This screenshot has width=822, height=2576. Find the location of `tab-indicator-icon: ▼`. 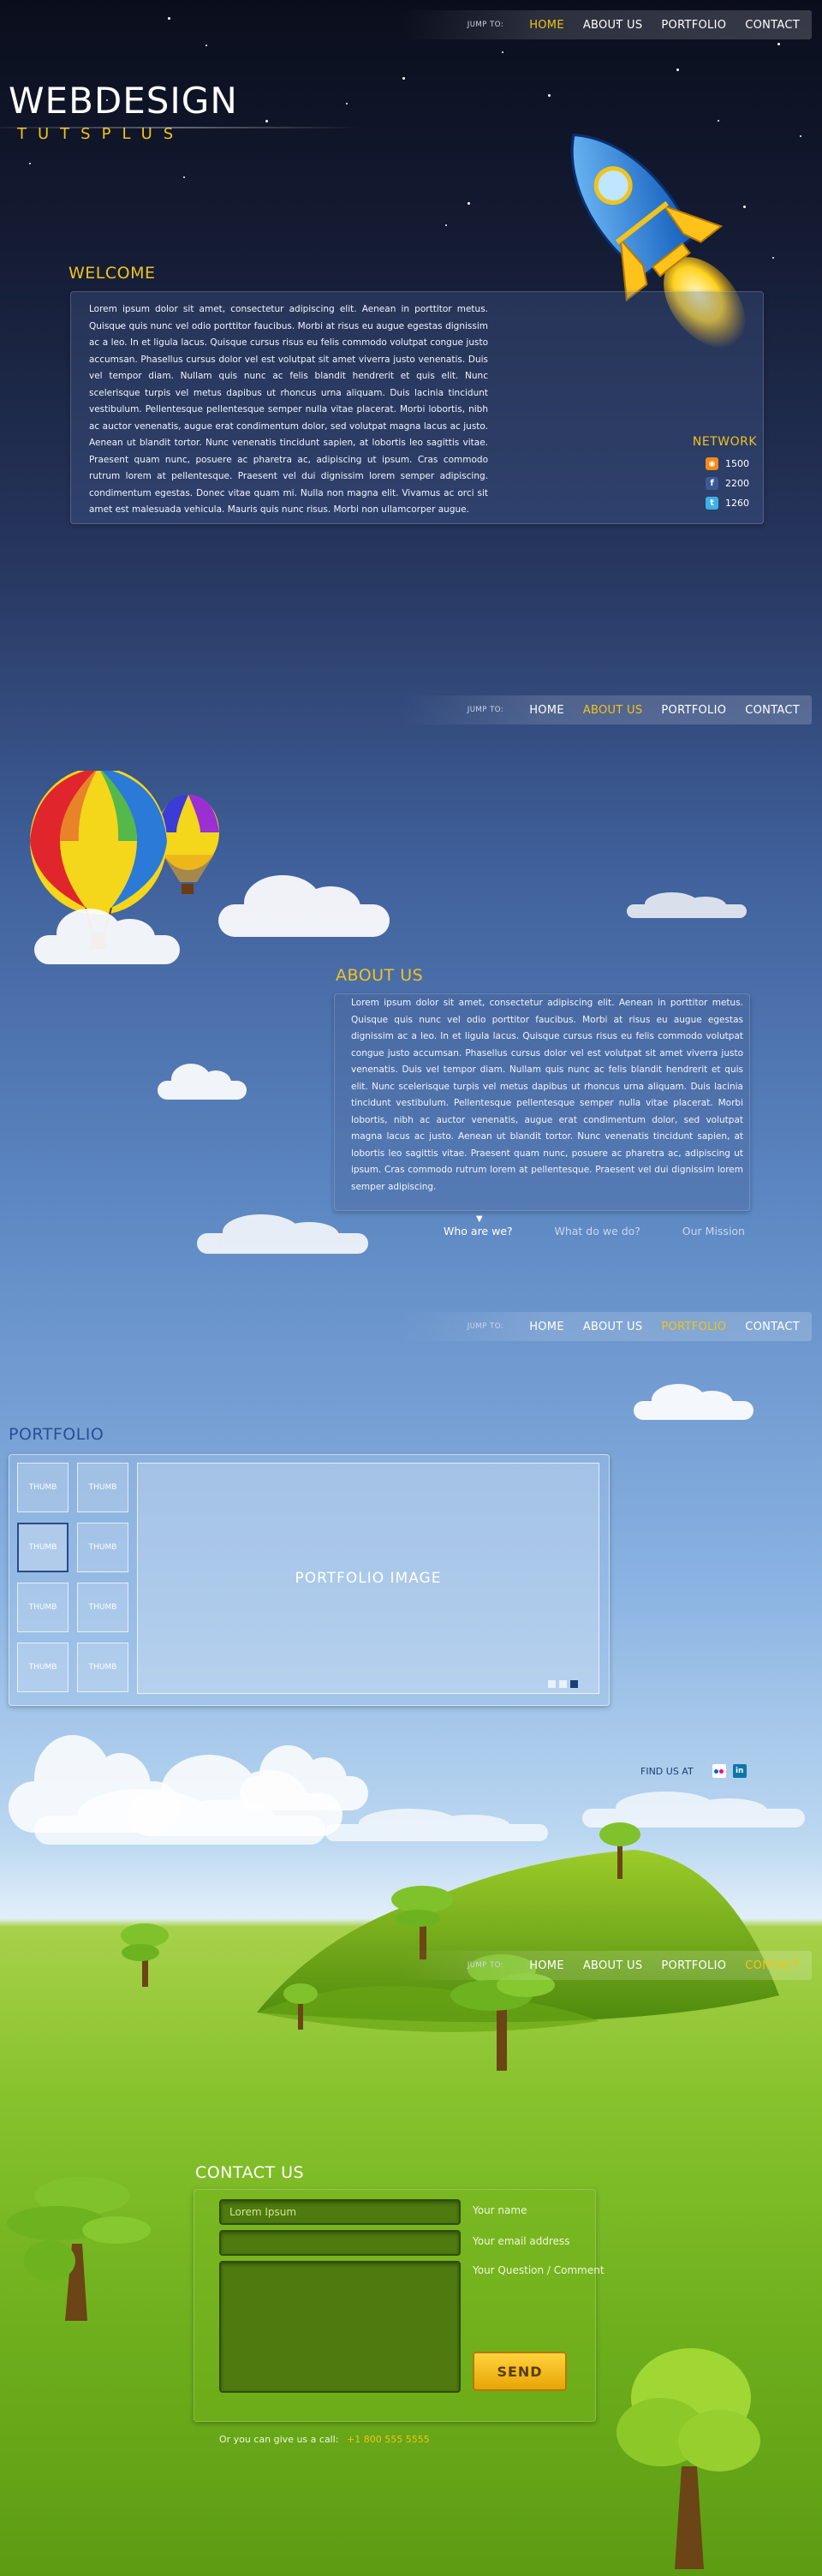

tab-indicator-icon: ▼ is located at coordinates (479, 1219).